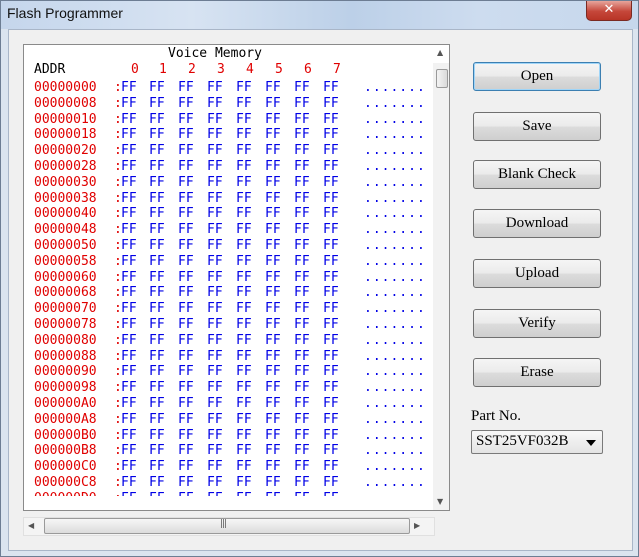 The image size is (639, 557). I want to click on scroll-left-icon: ◀, so click(31, 525).